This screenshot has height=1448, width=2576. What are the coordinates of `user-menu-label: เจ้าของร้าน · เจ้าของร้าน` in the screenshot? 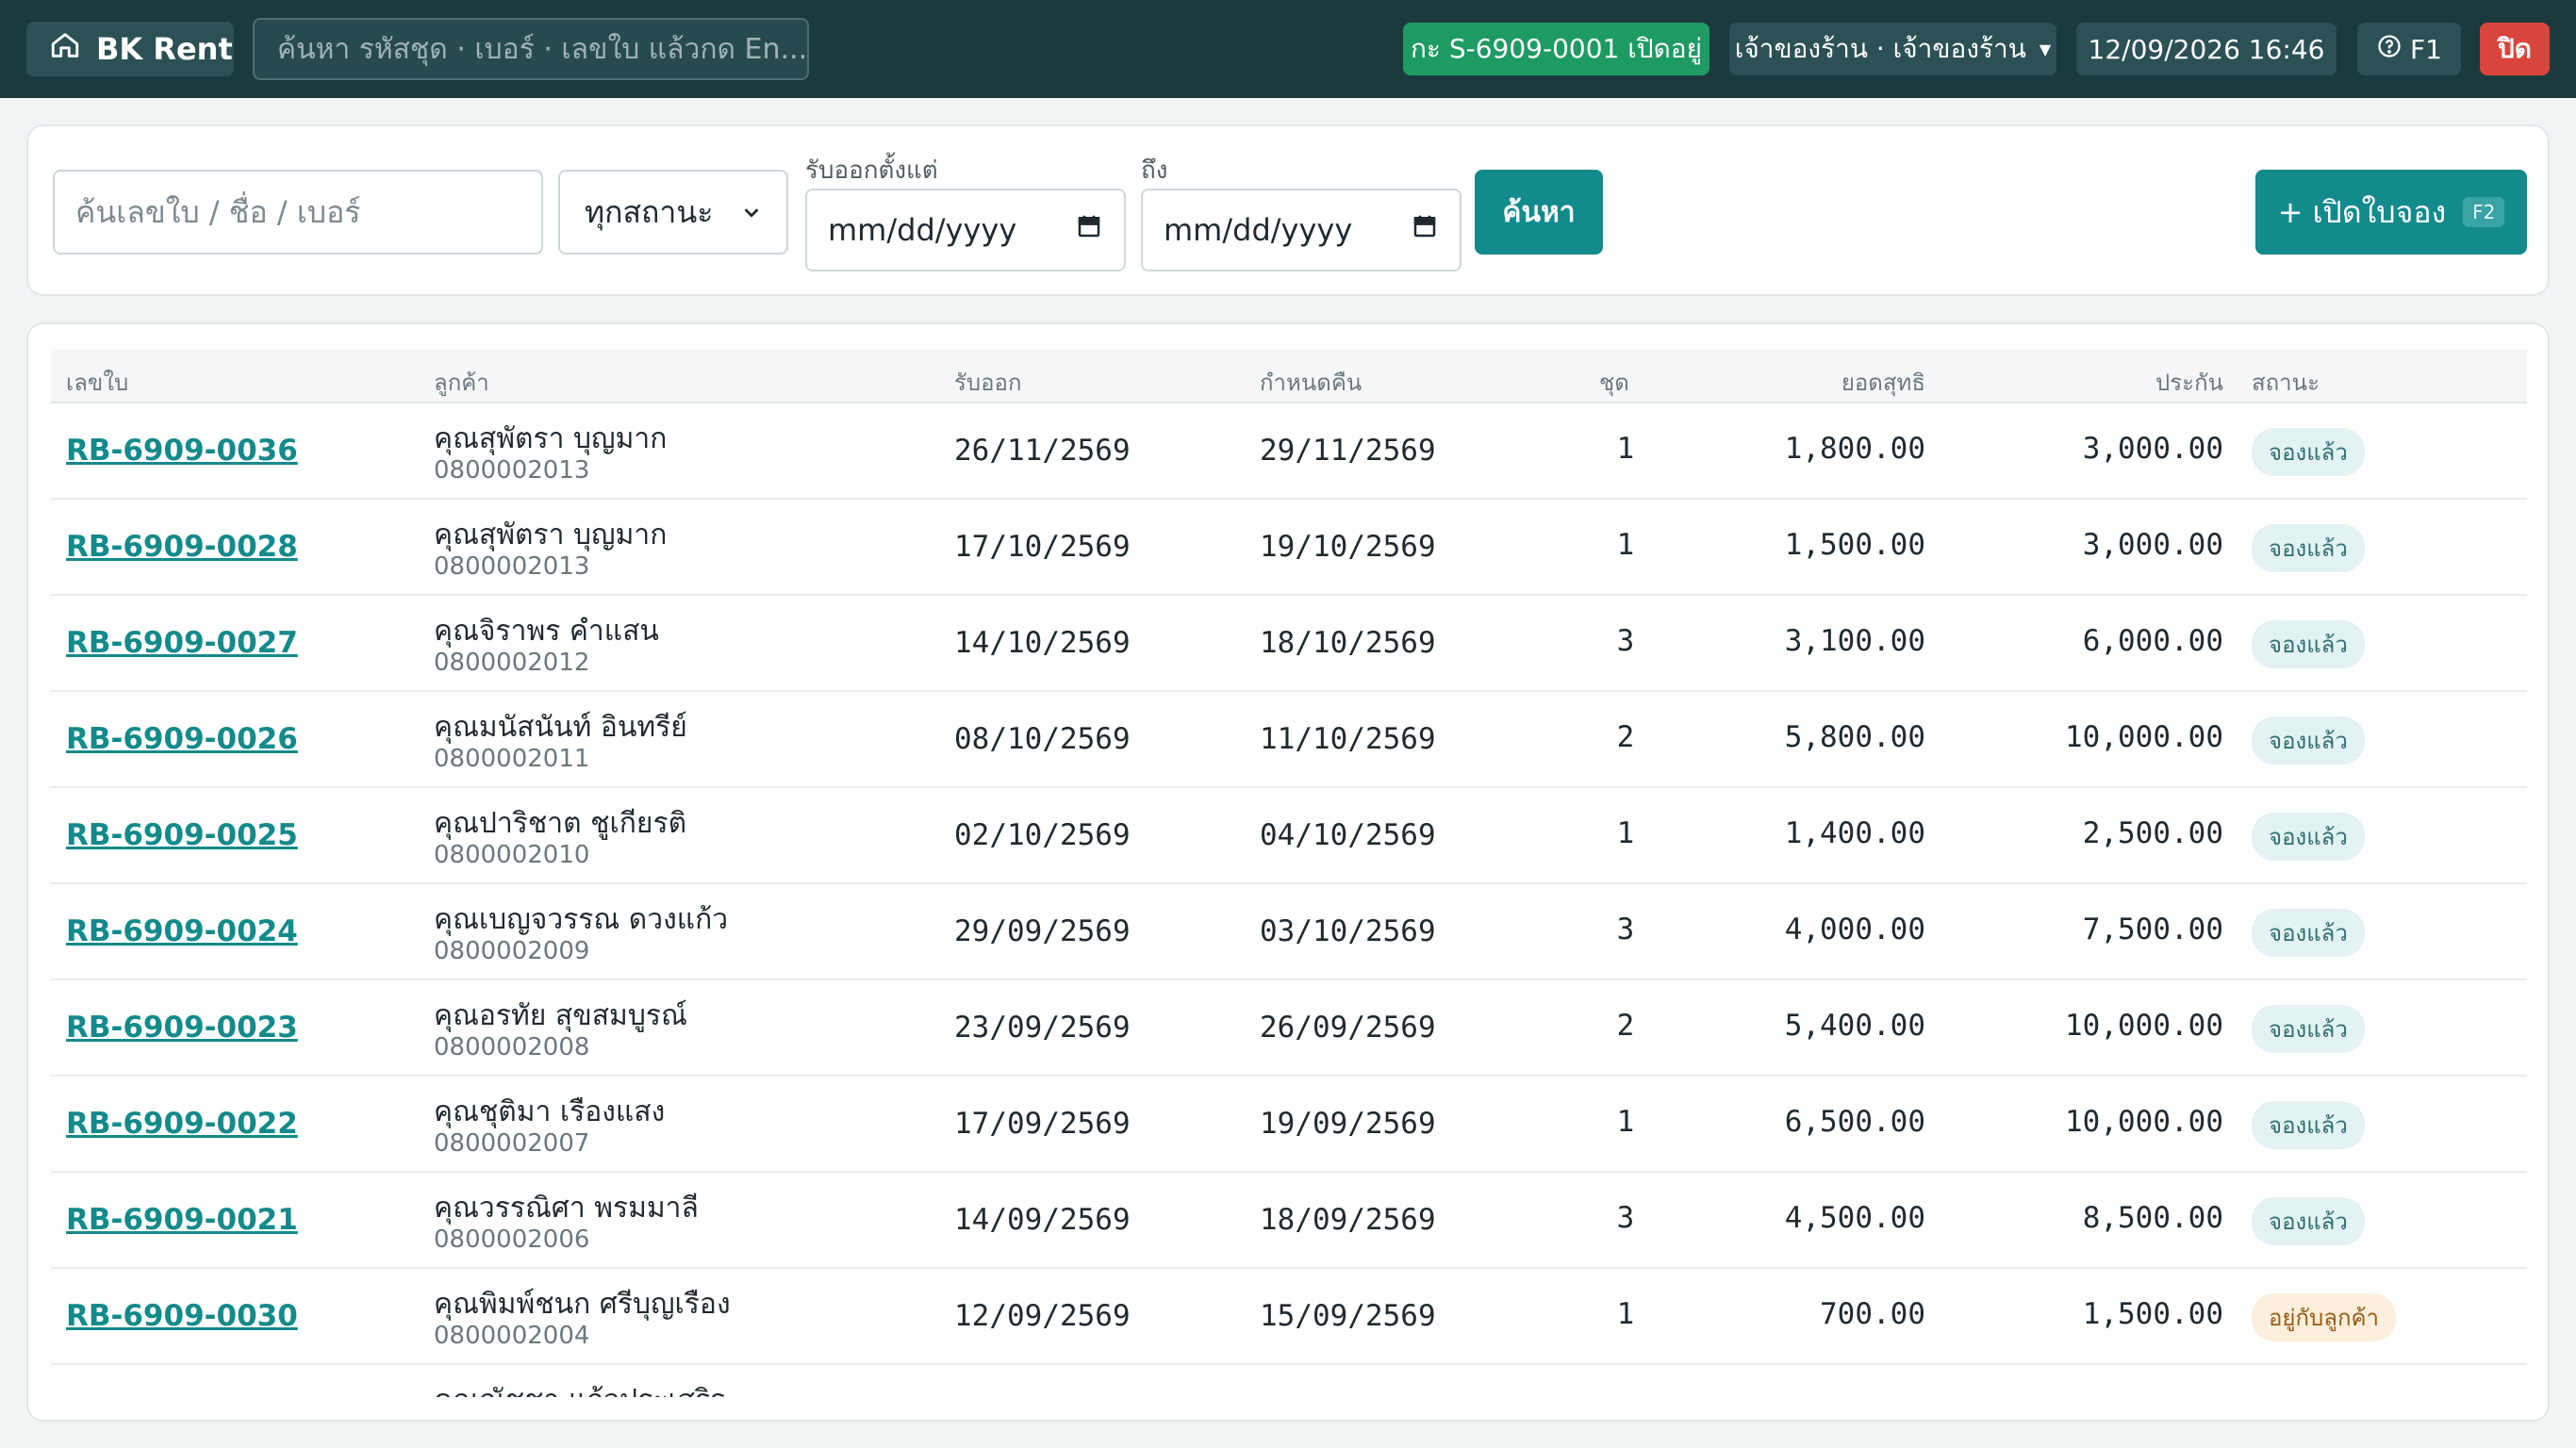 It's located at (1880, 48).